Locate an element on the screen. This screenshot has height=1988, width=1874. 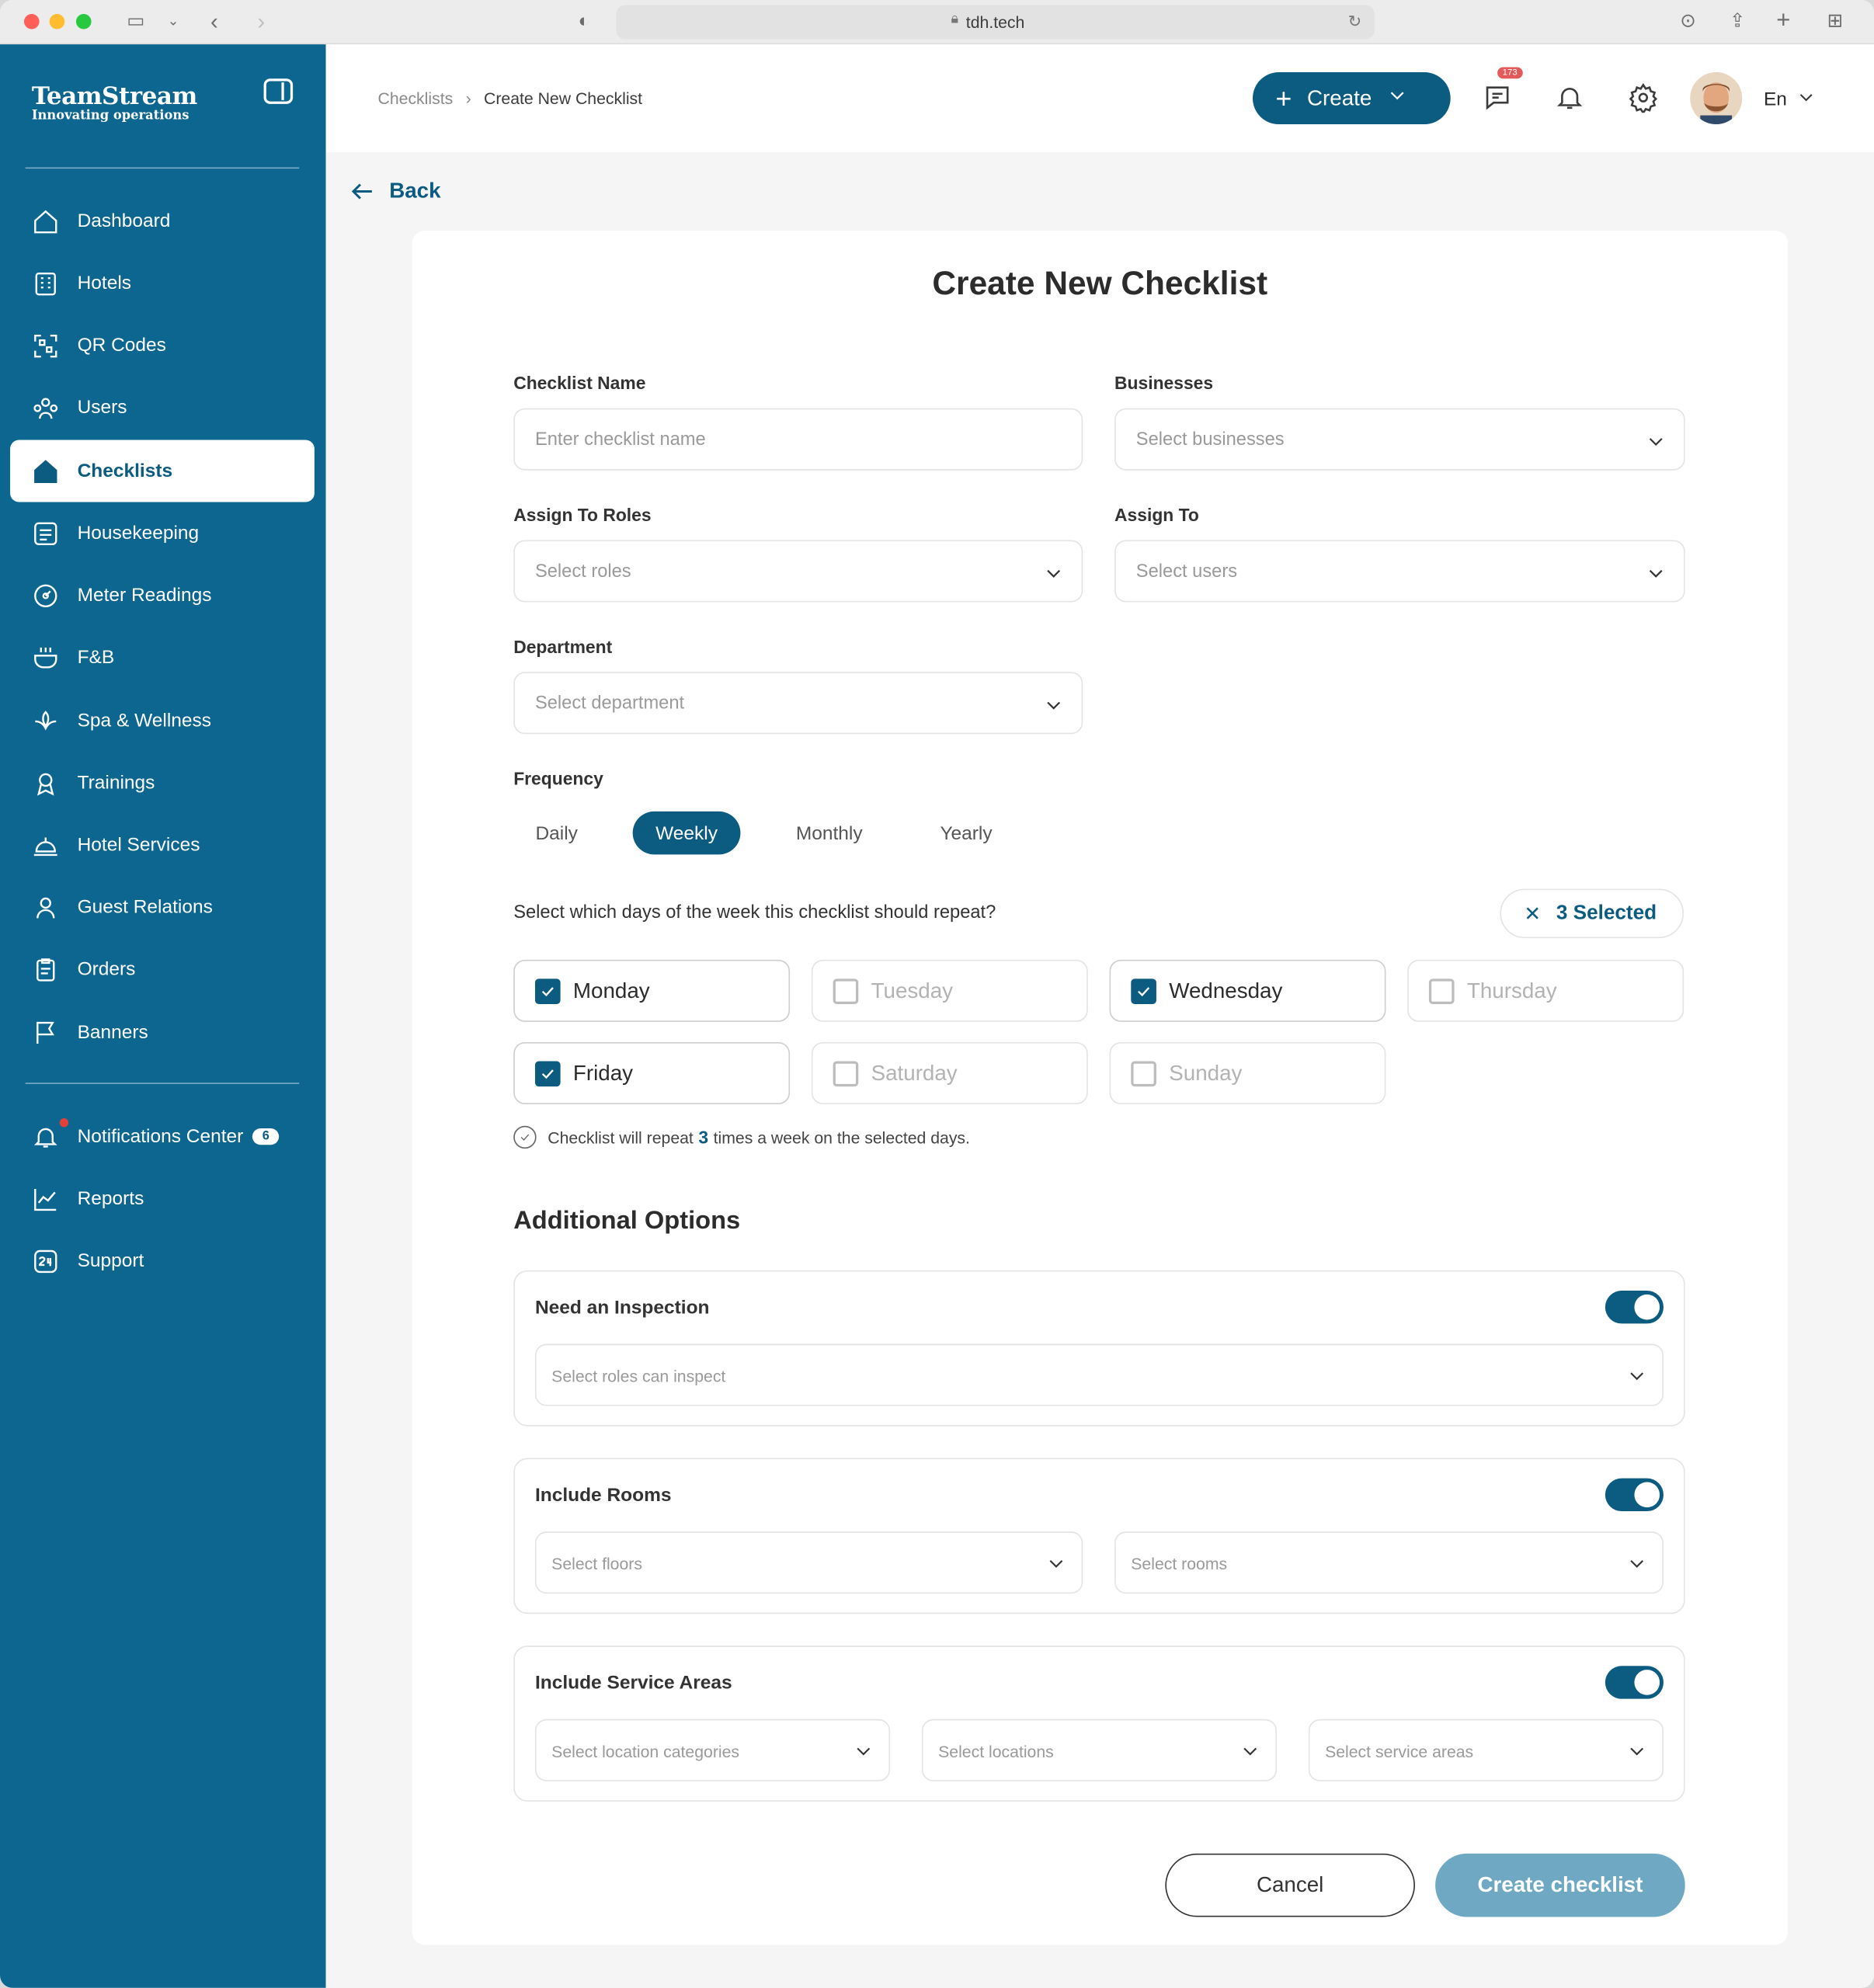
clear-selection-chip: ✕ 3 Selected is located at coordinates (1592, 913).